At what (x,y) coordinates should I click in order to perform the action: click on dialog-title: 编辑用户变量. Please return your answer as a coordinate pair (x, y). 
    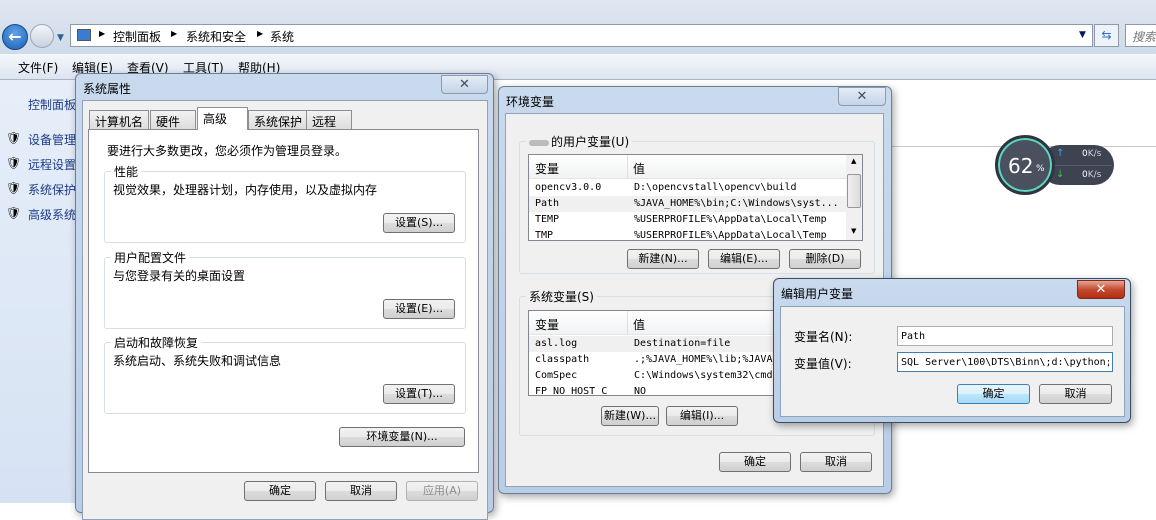
    Looking at the image, I should click on (817, 294).